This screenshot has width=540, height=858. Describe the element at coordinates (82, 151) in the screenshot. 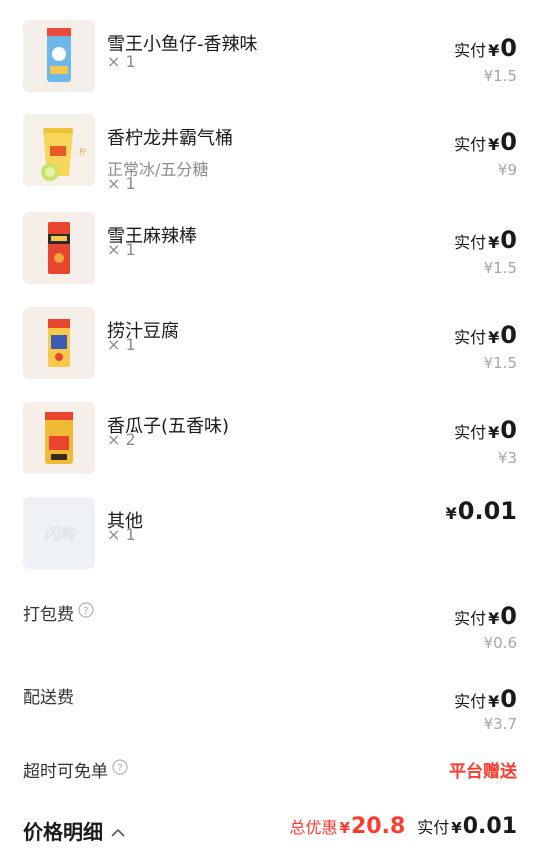

I see `svg-text: 柠` at that location.